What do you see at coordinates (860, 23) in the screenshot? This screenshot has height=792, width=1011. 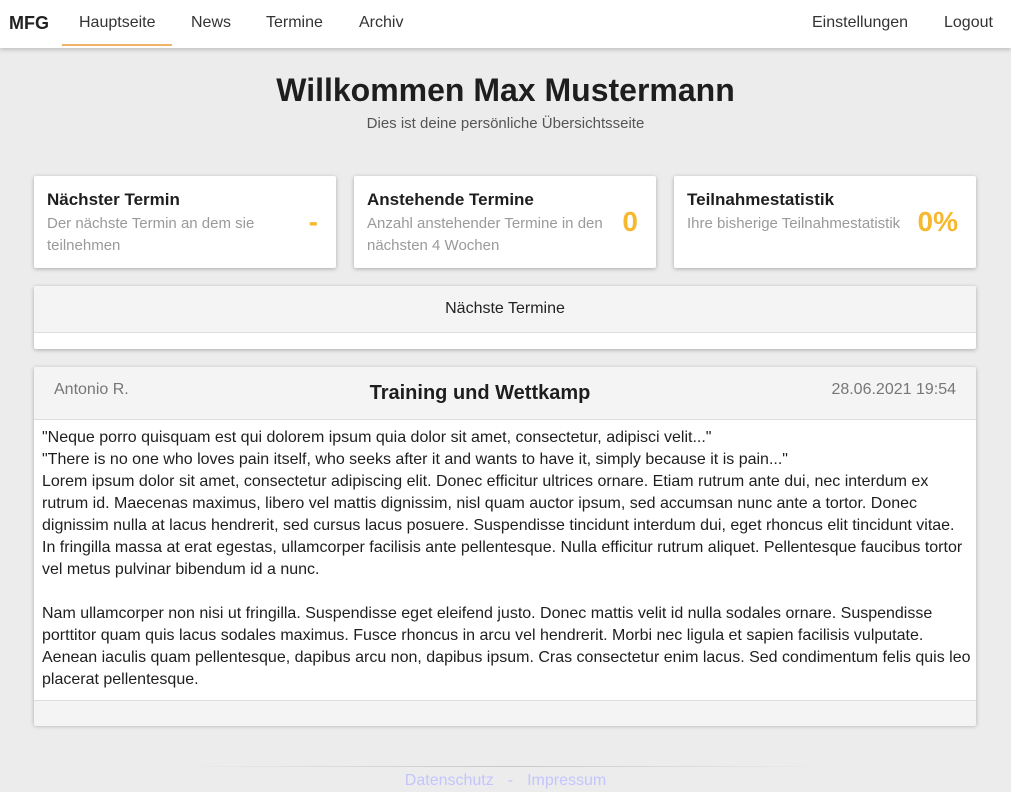 I see `nav-link-einstellungen: Einstellungen` at bounding box center [860, 23].